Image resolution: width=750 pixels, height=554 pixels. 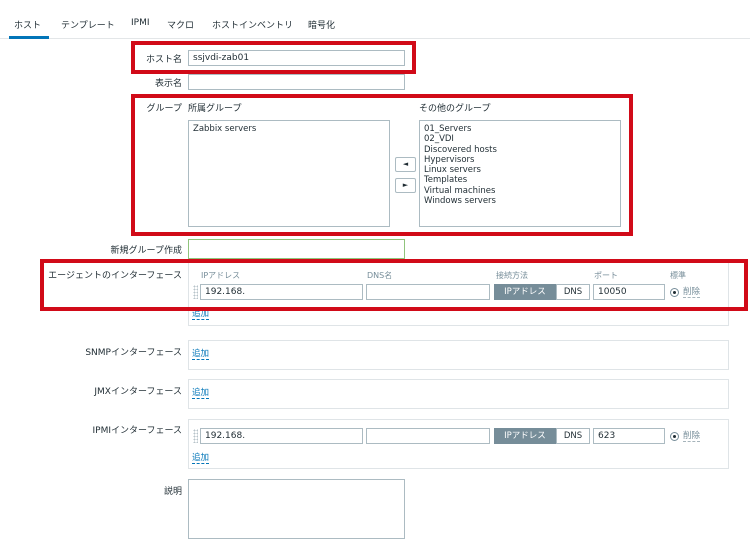 I want to click on agent-connect-ip-button: IPアドレス, so click(x=525, y=292).